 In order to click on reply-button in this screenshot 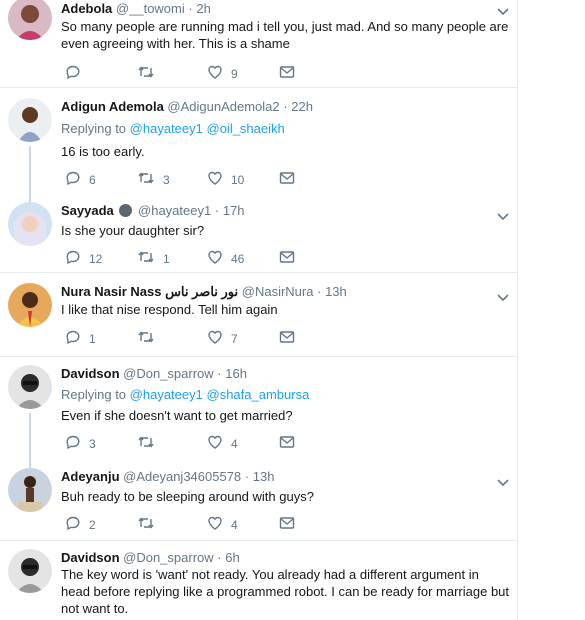, I will do `click(73, 73)`.